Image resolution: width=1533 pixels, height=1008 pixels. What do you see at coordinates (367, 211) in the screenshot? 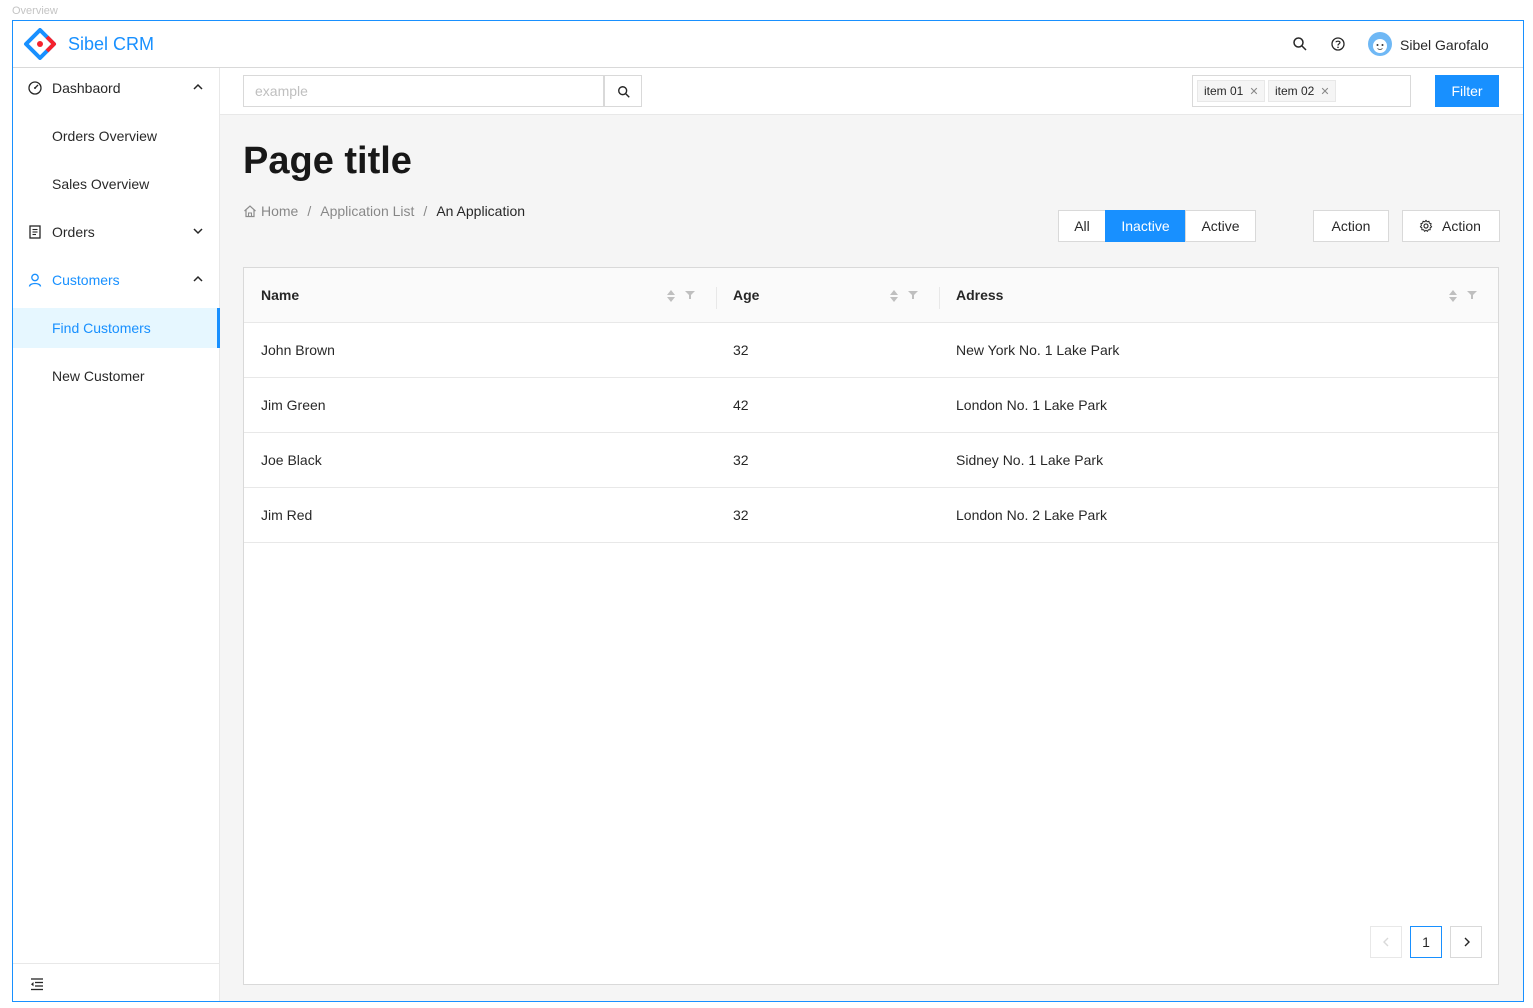
I see `breadcrumb-application-list: Application List` at bounding box center [367, 211].